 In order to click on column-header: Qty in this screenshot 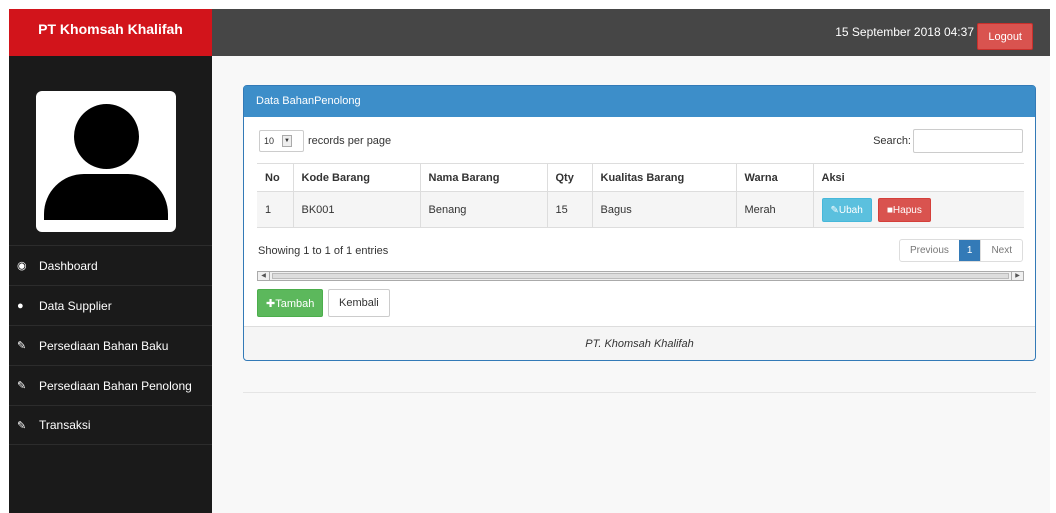, I will do `click(569, 177)`.